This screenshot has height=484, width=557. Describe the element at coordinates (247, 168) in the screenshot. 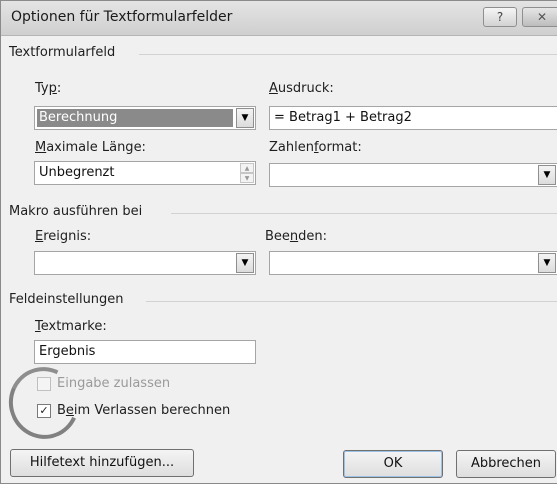

I see `spin-up-icon: ▲` at that location.